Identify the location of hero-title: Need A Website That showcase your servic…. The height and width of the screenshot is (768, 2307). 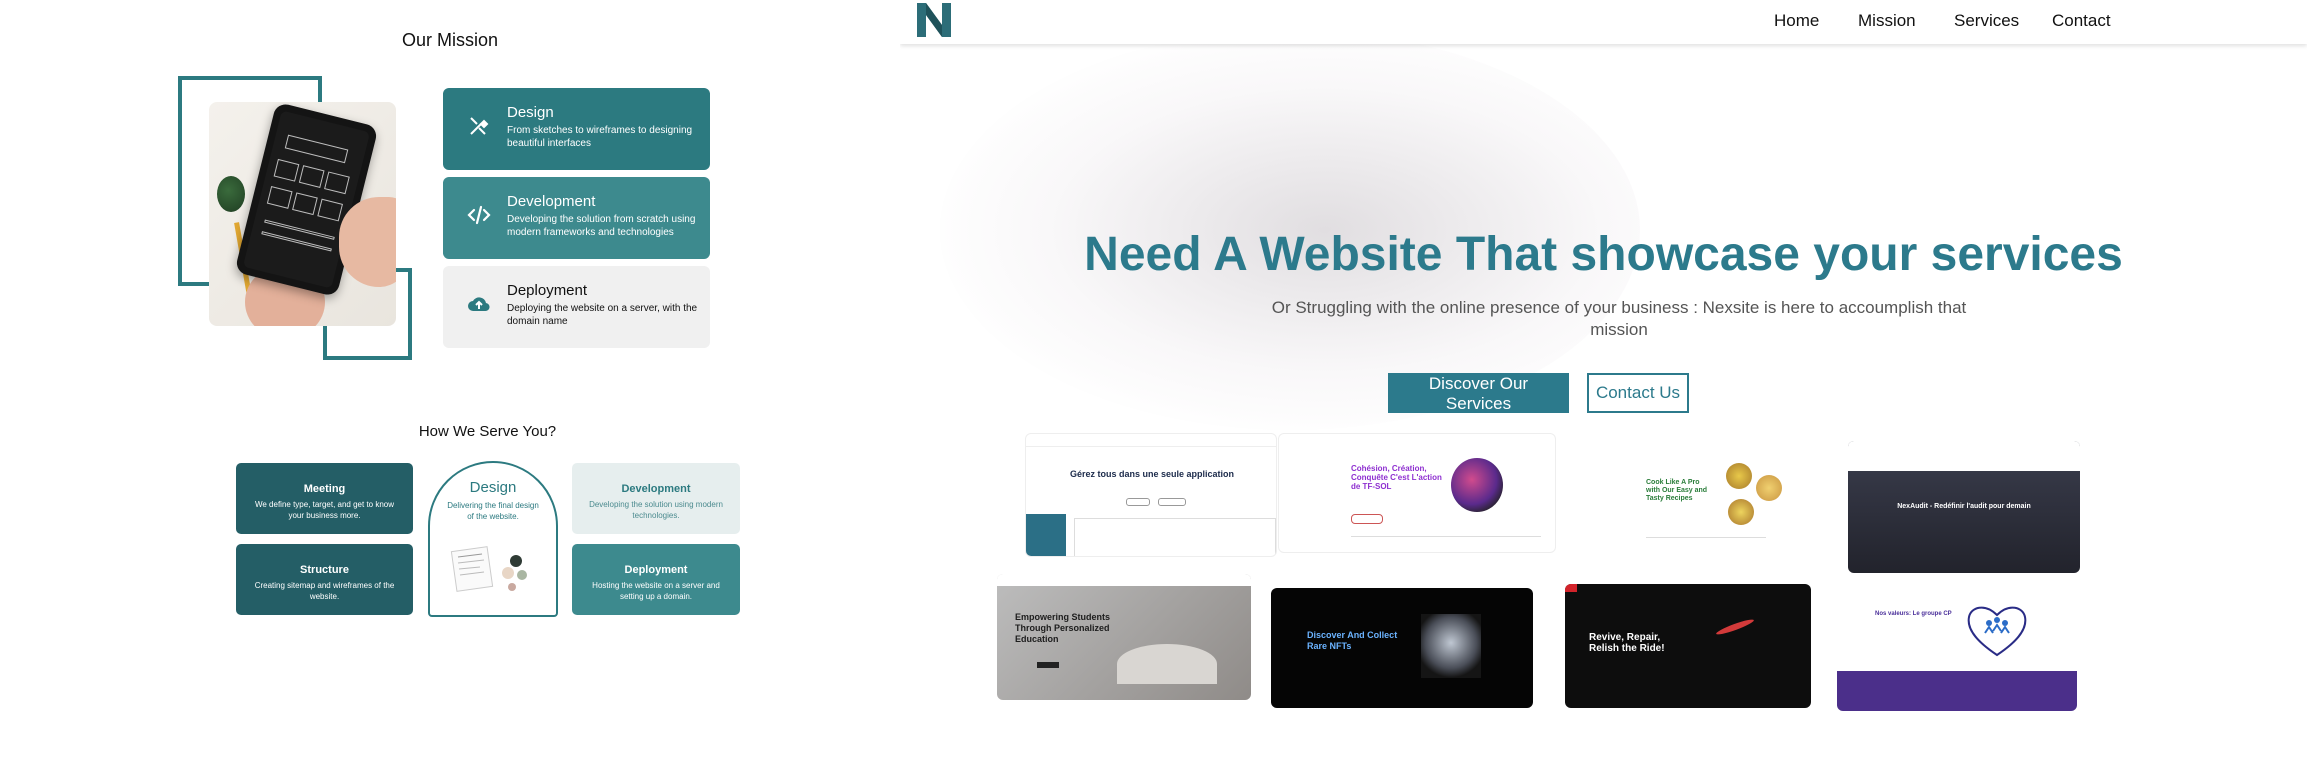
(1603, 254).